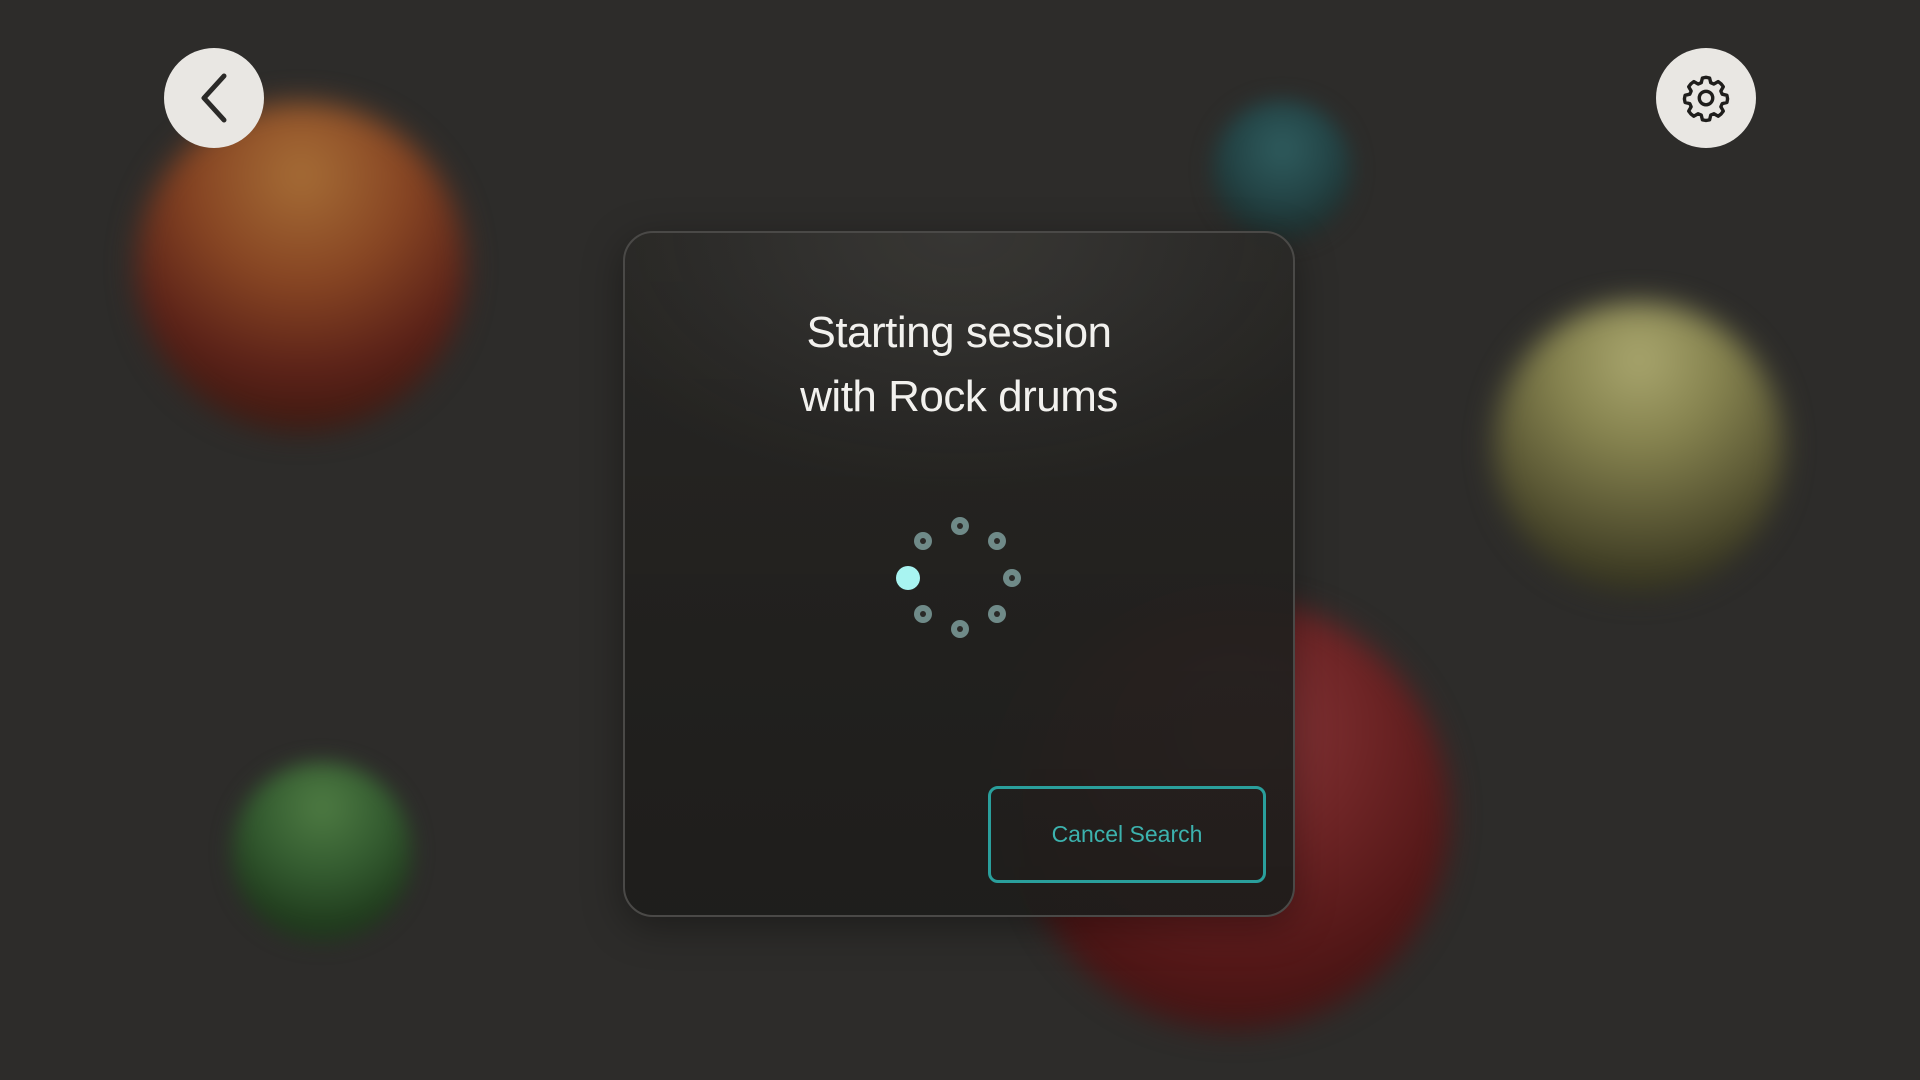  What do you see at coordinates (958, 577) in the screenshot?
I see `spinner-icon` at bounding box center [958, 577].